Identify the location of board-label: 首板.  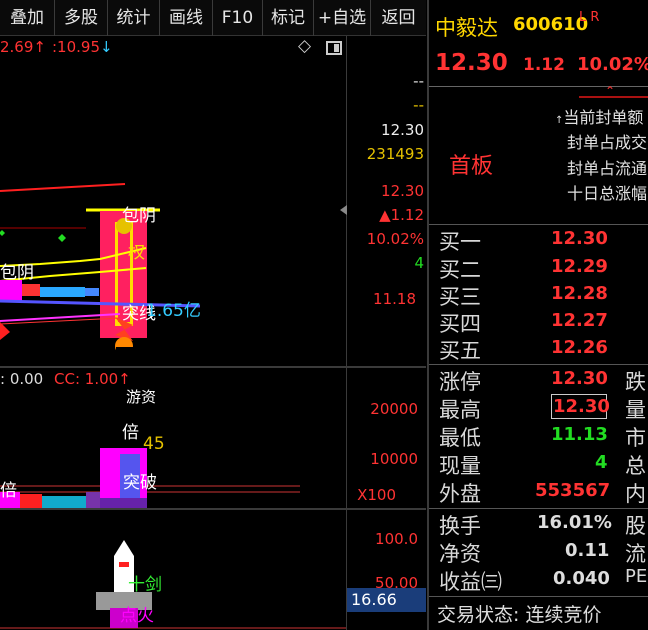
(471, 166).